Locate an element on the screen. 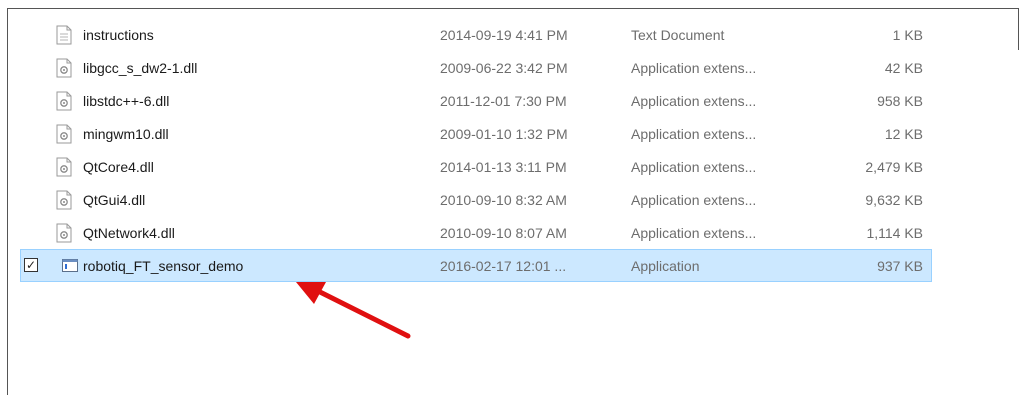  file-size: 937 KB is located at coordinates (900, 266).